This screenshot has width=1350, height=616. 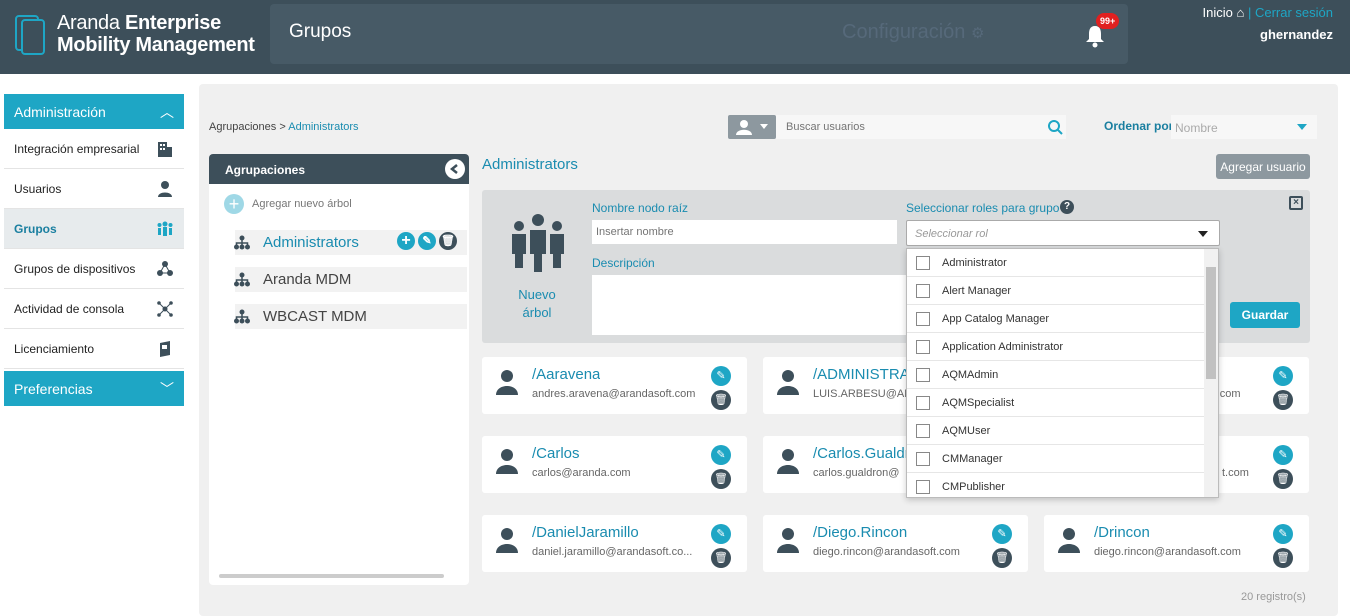 What do you see at coordinates (886, 552) in the screenshot?
I see `user-email: diego.rincon@arandasoft.com` at bounding box center [886, 552].